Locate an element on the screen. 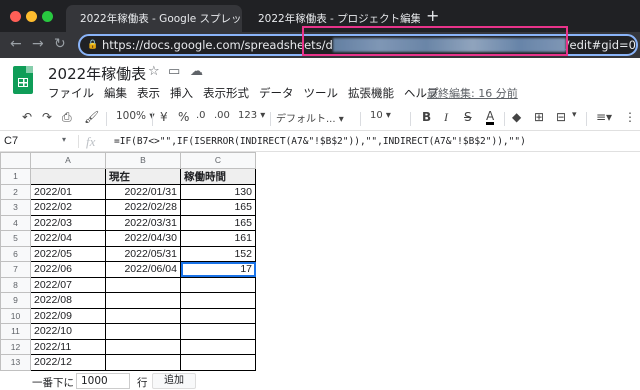  zoom-select: 100% ▾ is located at coordinates (135, 116).